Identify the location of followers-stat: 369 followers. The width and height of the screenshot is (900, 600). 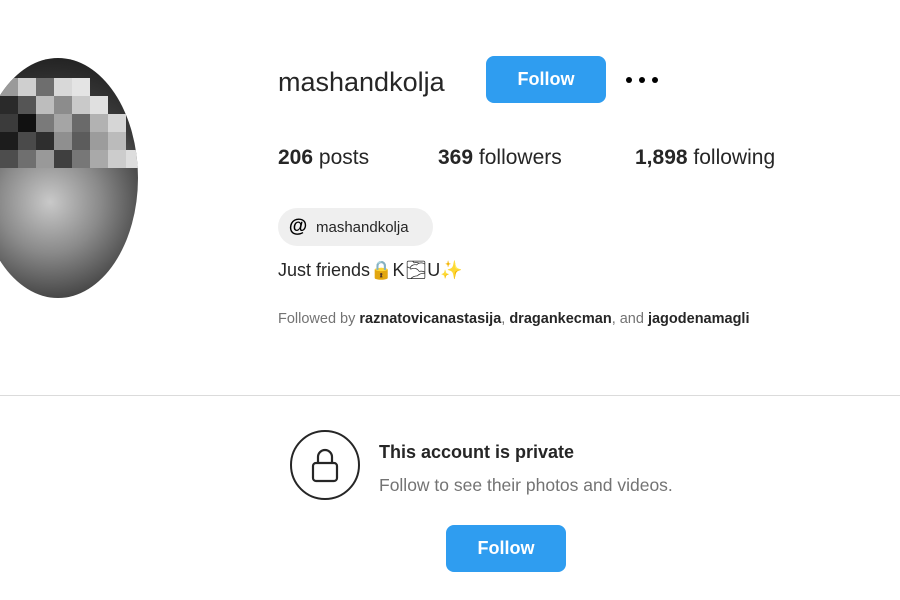
(500, 158).